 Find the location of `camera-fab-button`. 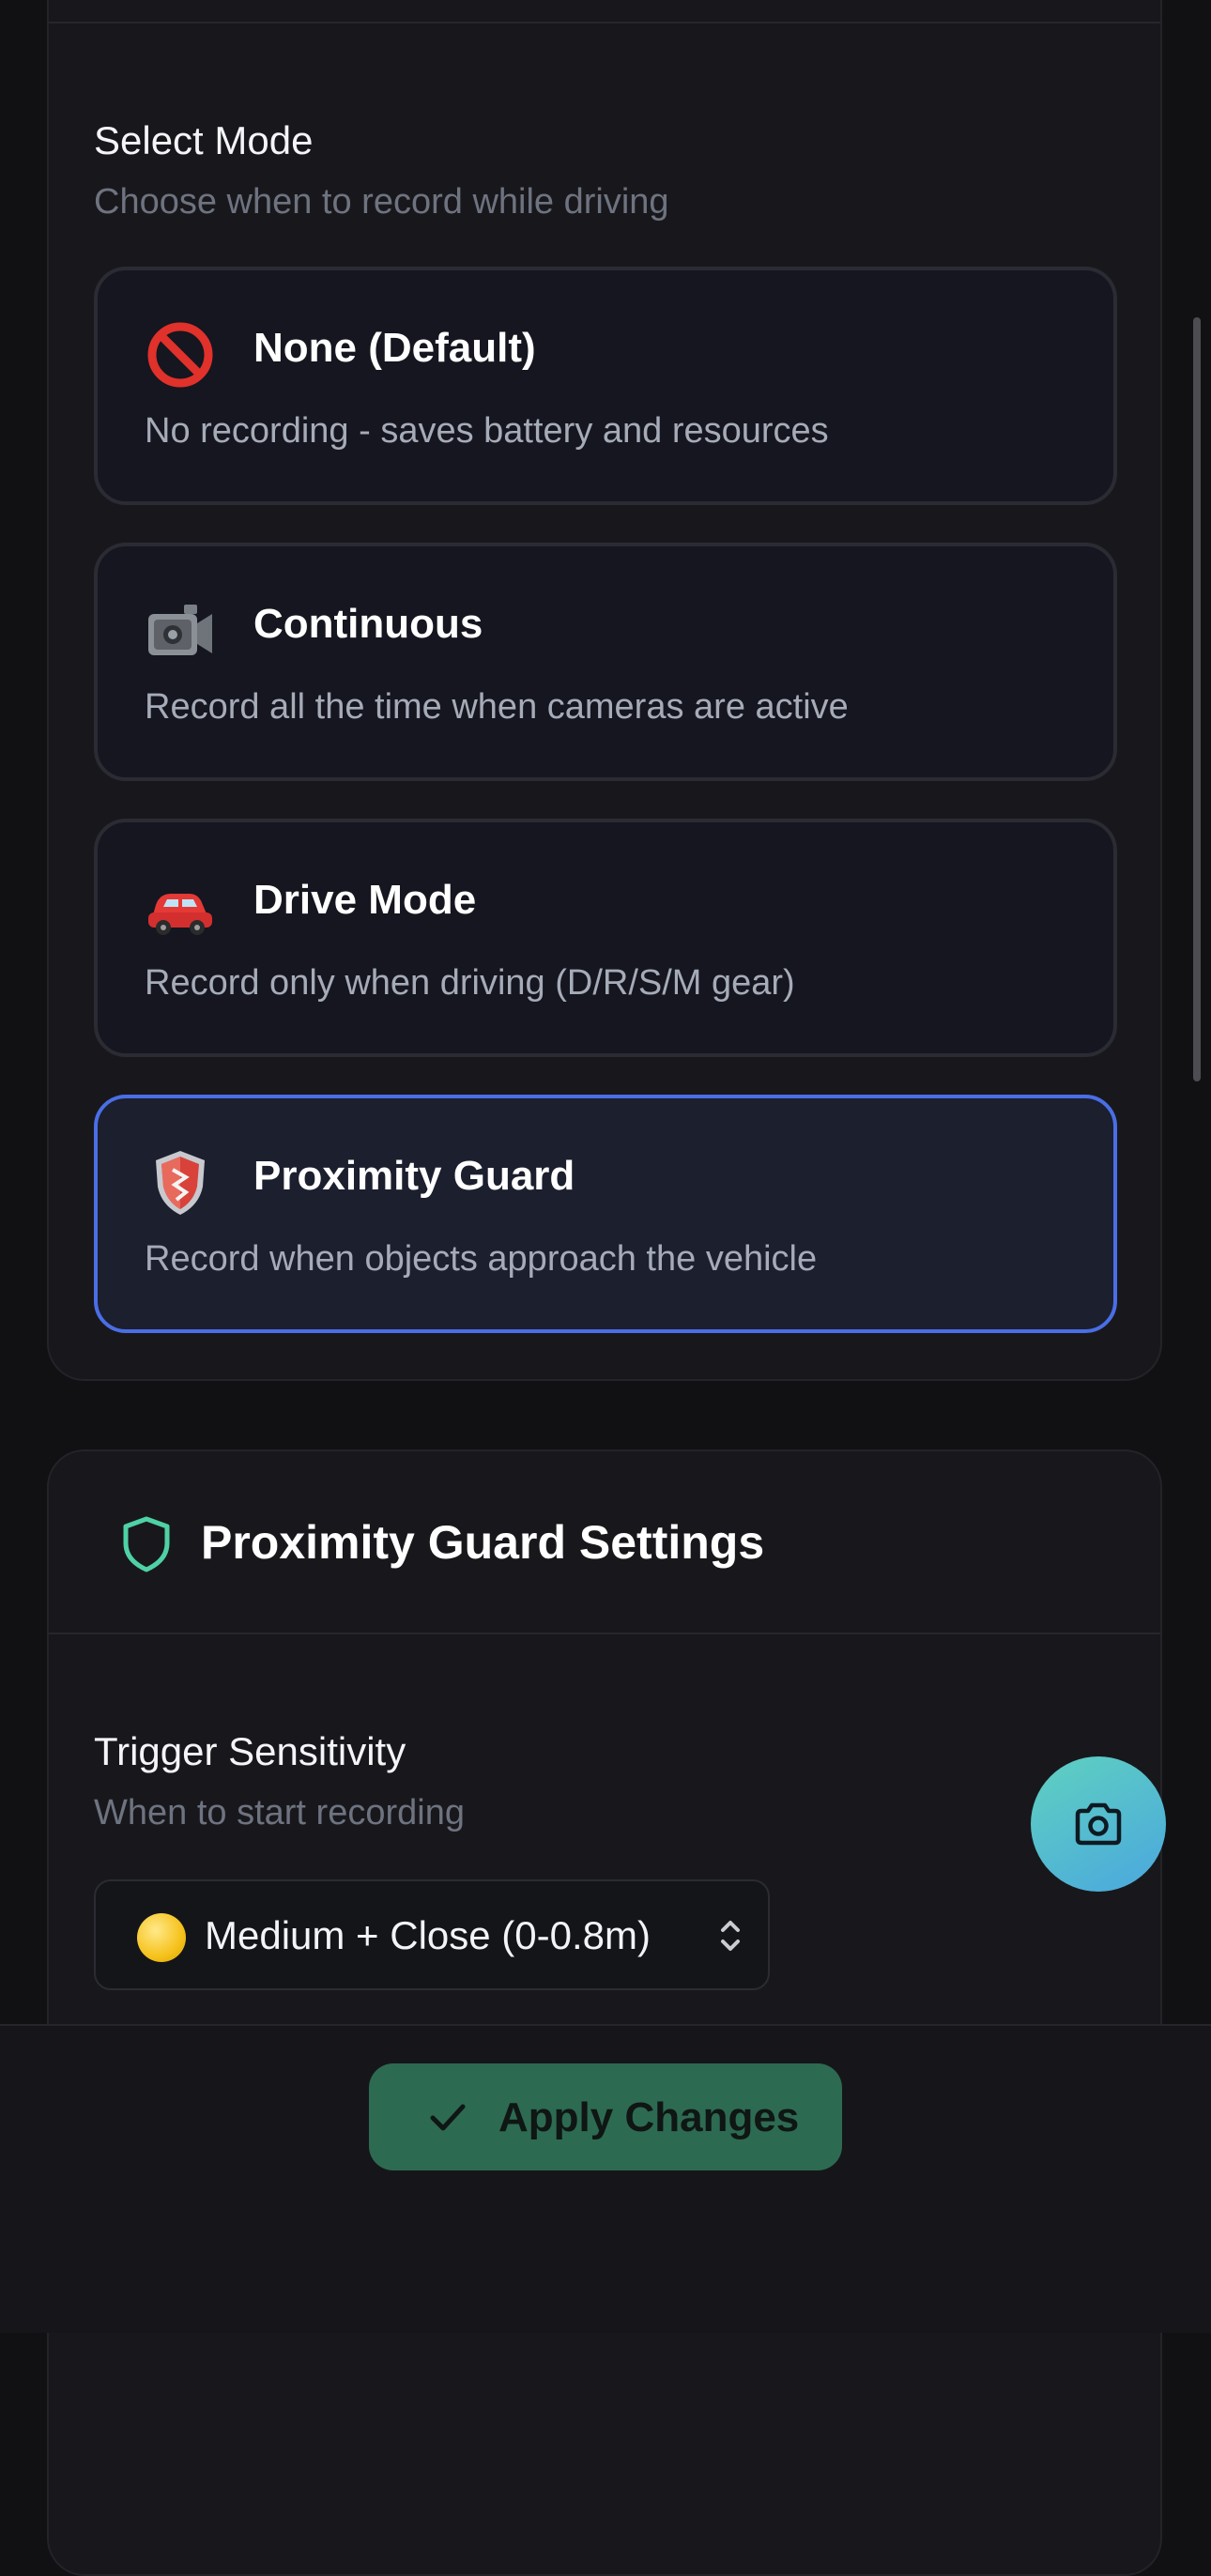

camera-fab-button is located at coordinates (1098, 1824).